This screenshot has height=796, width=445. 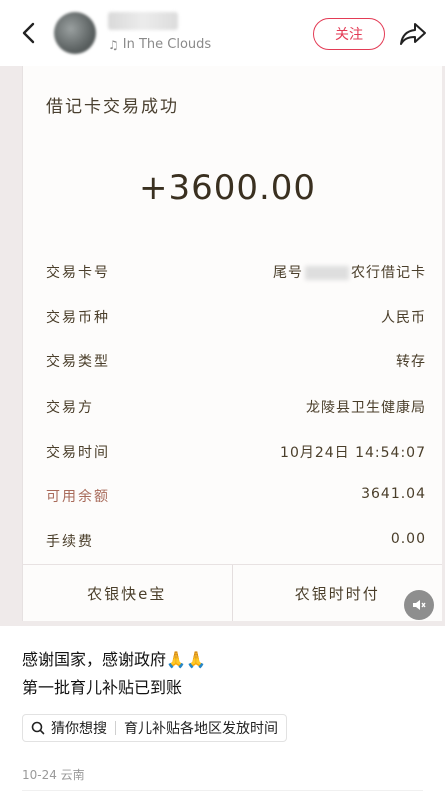 What do you see at coordinates (236, 363) in the screenshot?
I see `receipt-row-type: 交易类型 转存` at bounding box center [236, 363].